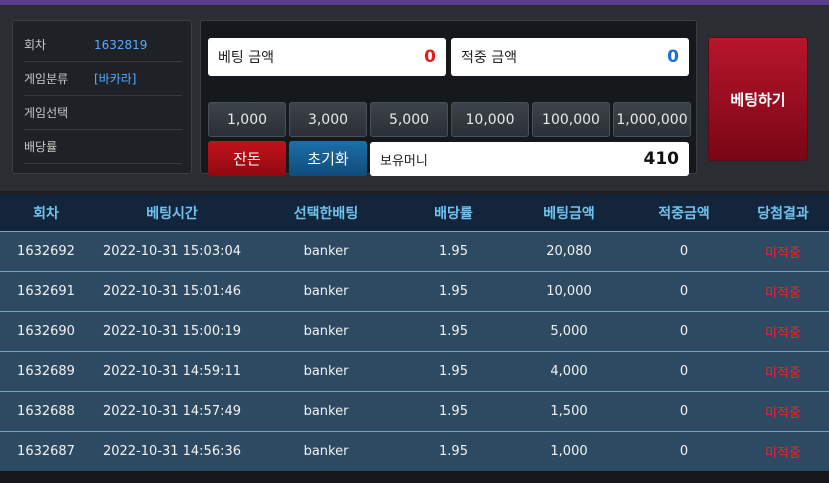 The image size is (829, 483). Describe the element at coordinates (652, 119) in the screenshot. I see `chip-1000000-button: 1,000,000` at that location.